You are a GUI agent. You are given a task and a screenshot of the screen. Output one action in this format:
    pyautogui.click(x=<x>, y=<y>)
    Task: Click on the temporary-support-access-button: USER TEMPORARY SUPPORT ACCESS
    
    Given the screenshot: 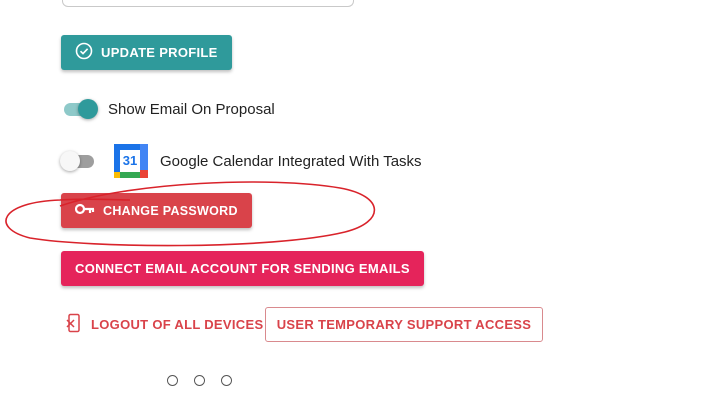 What is the action you would take?
    pyautogui.click(x=404, y=324)
    